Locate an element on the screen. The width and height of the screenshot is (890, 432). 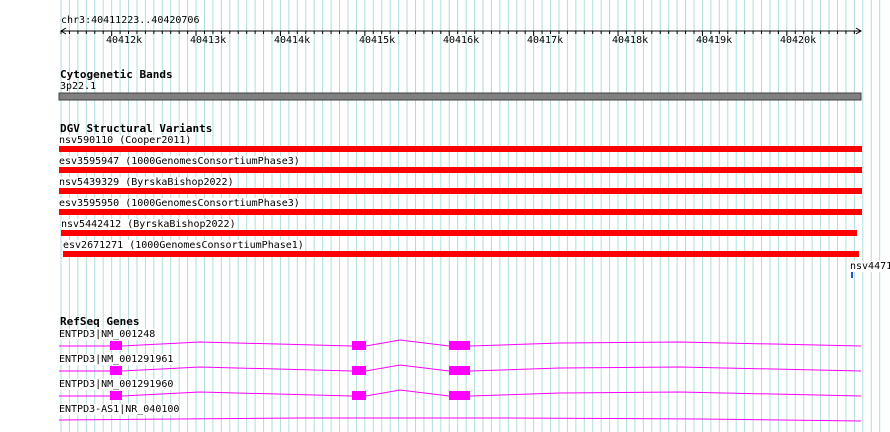
gene-label: ENTPD3-AS1|NR_040100 is located at coordinates (119, 409).